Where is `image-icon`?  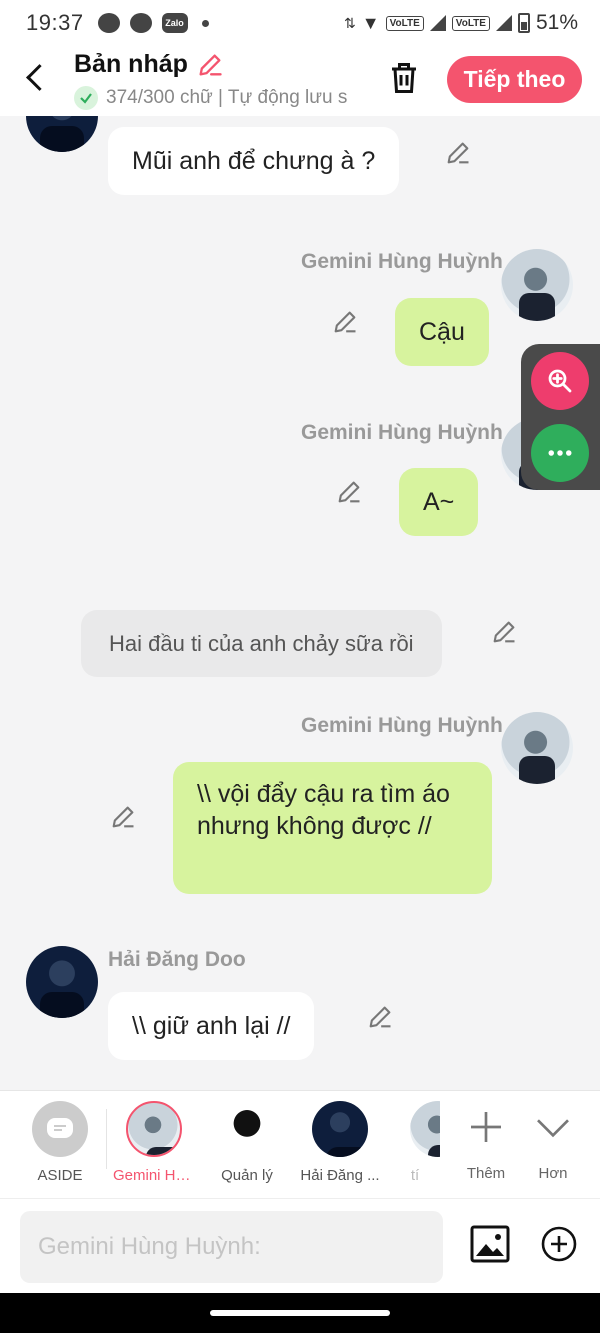
image-icon is located at coordinates (490, 1244).